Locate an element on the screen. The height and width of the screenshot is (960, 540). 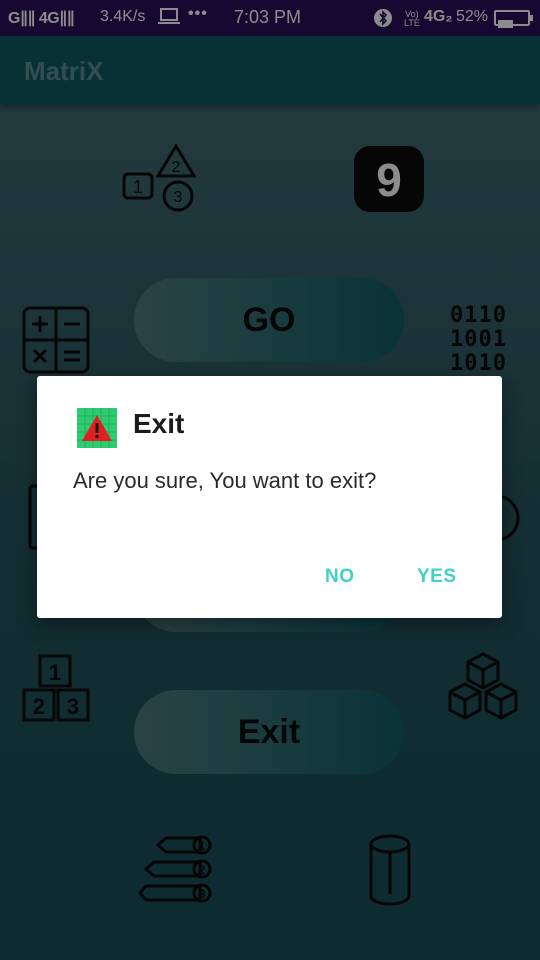
warning-icon is located at coordinates (97, 428).